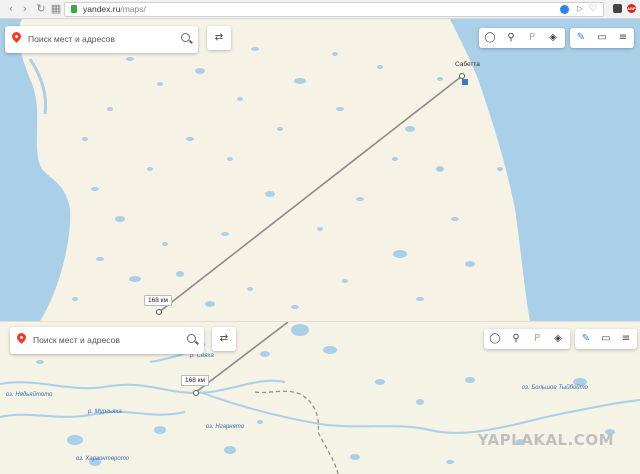 This screenshot has width=640, height=474. I want to click on search-input-top: Поиск мест и адресов, so click(71, 39).